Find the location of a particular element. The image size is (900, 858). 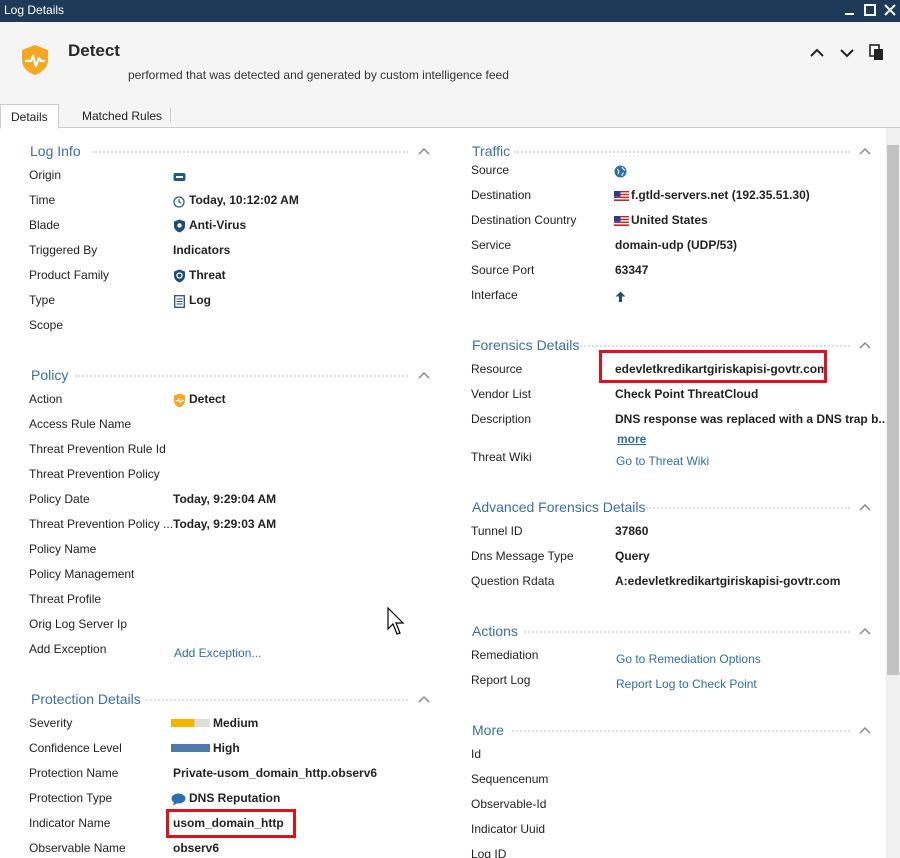

clock-icon is located at coordinates (179, 202).